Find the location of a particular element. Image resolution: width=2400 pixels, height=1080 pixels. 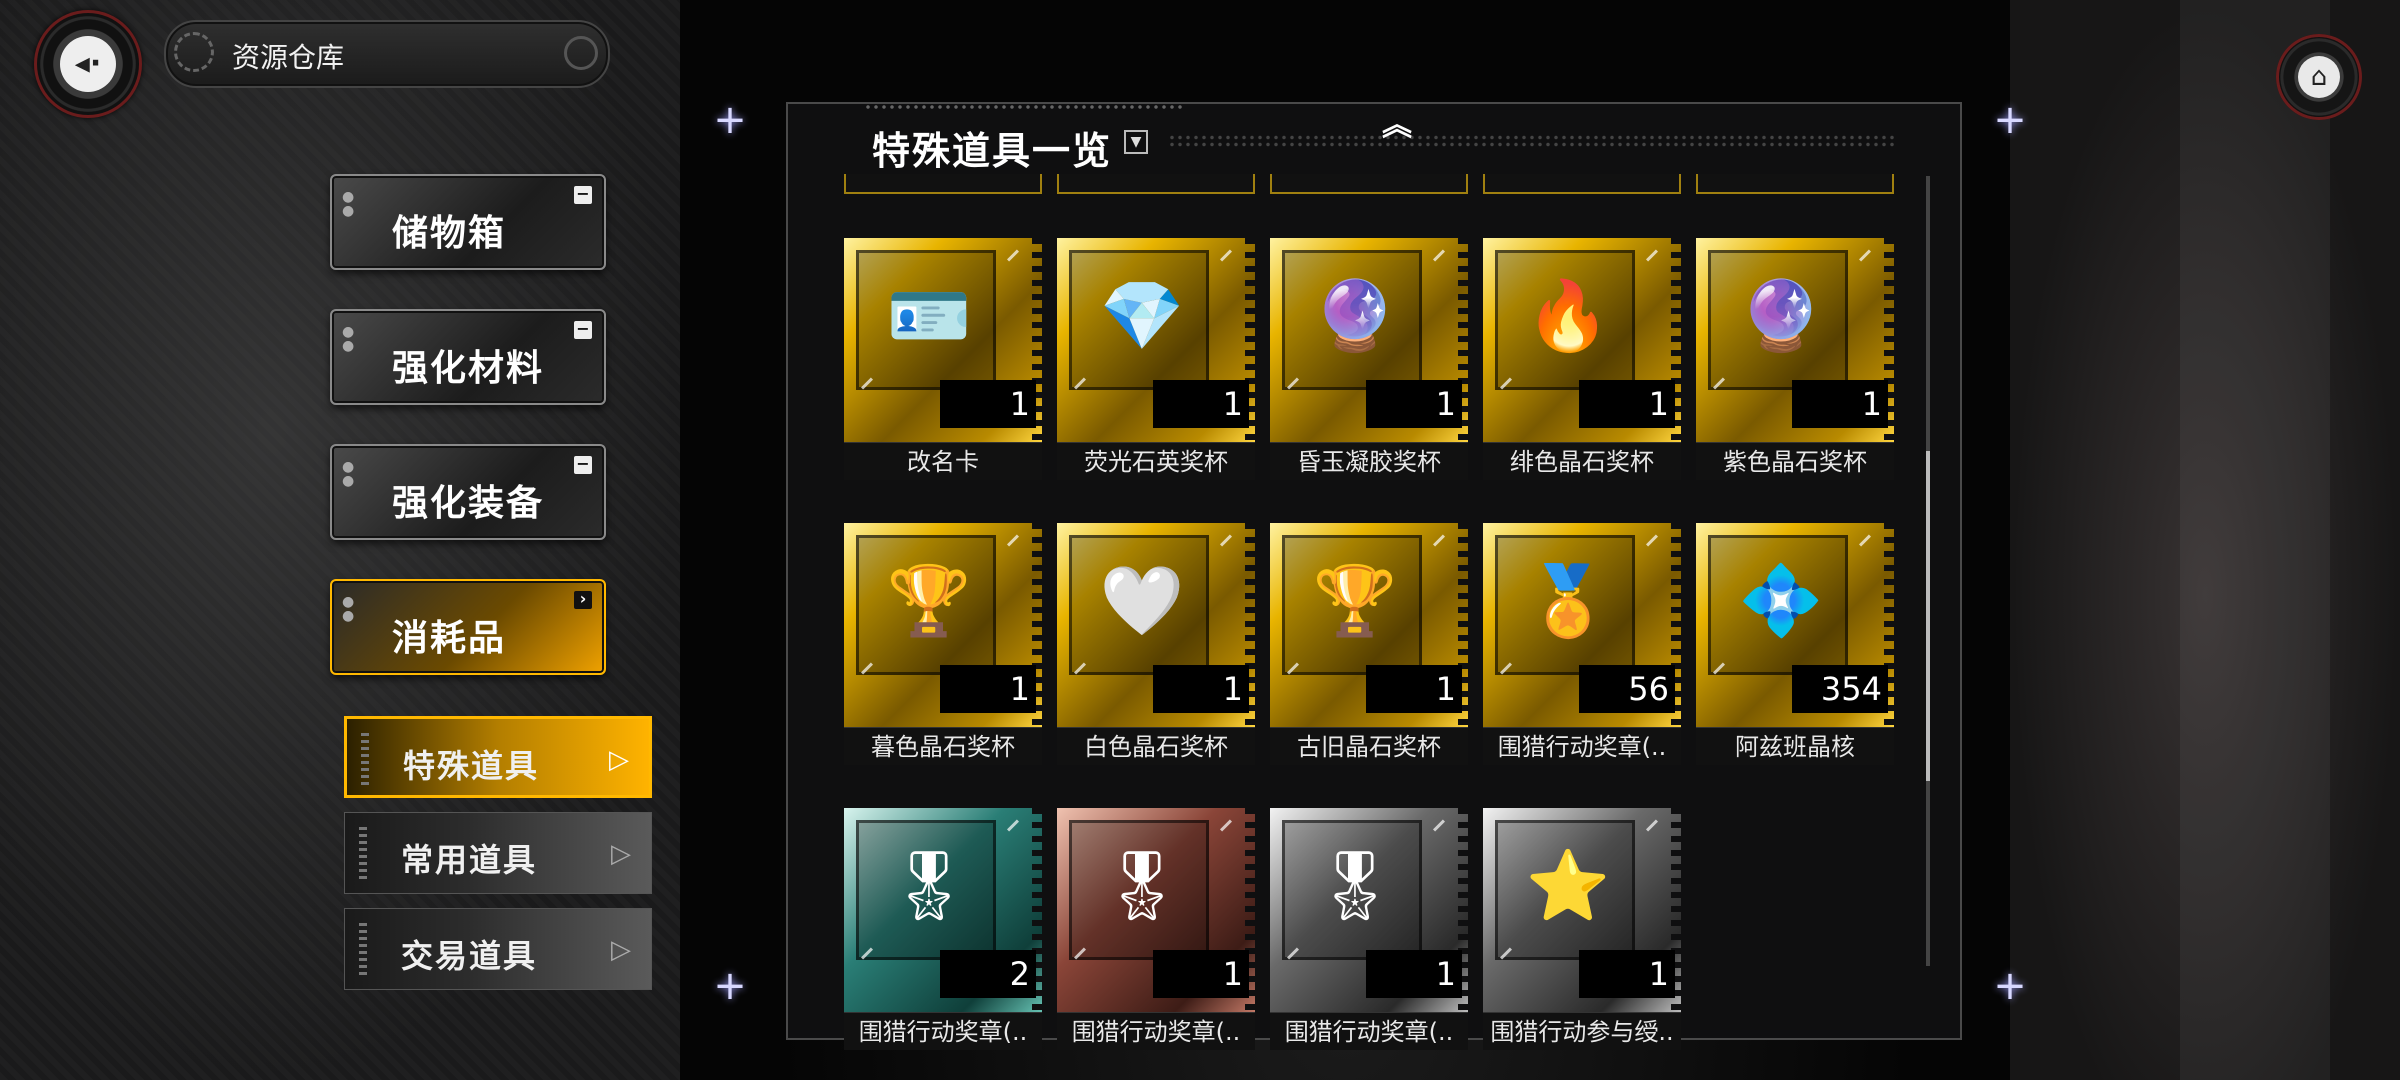

violet-crystal-trophy-icon: 🔮 is located at coordinates (1781, 316).